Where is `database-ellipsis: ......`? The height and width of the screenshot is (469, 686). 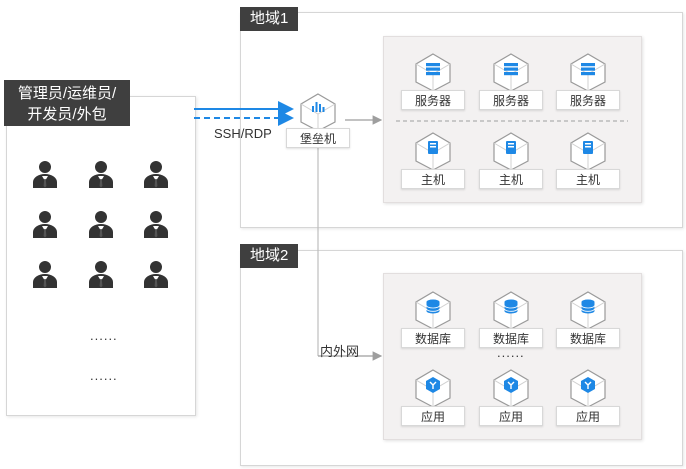
database-ellipsis: ...... is located at coordinates (511, 352).